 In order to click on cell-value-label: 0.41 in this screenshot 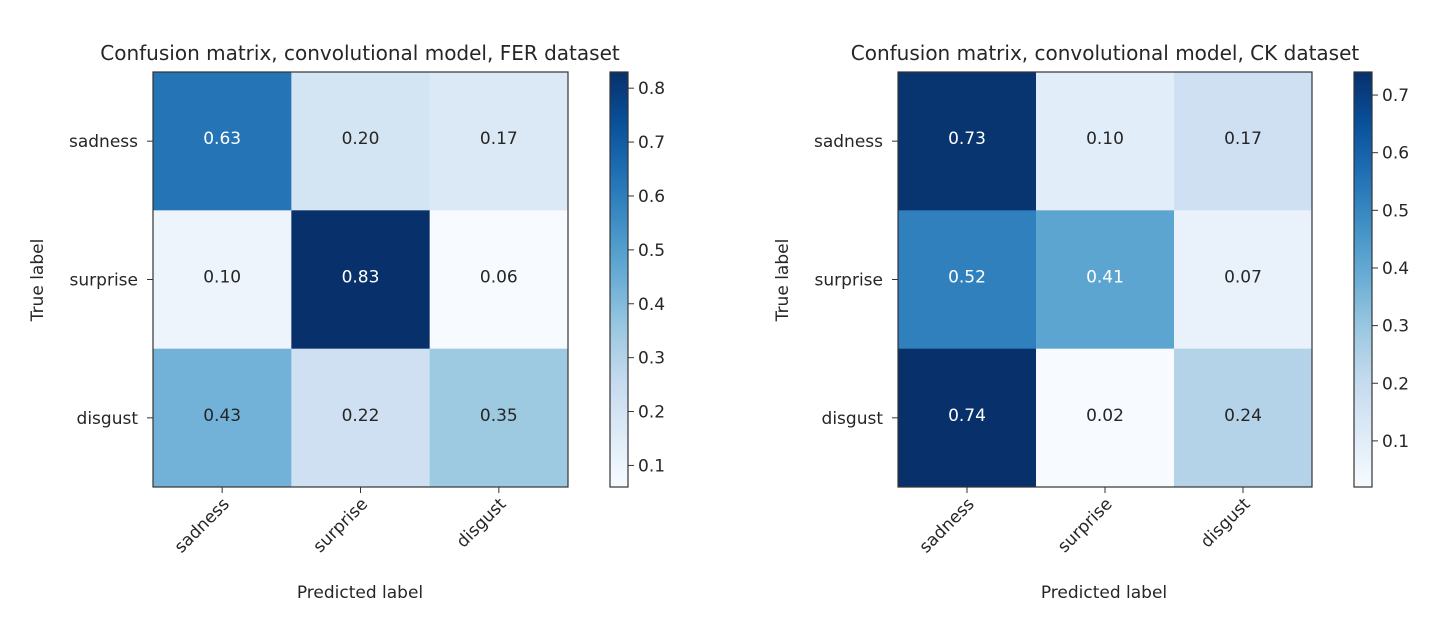, I will do `click(1105, 278)`.